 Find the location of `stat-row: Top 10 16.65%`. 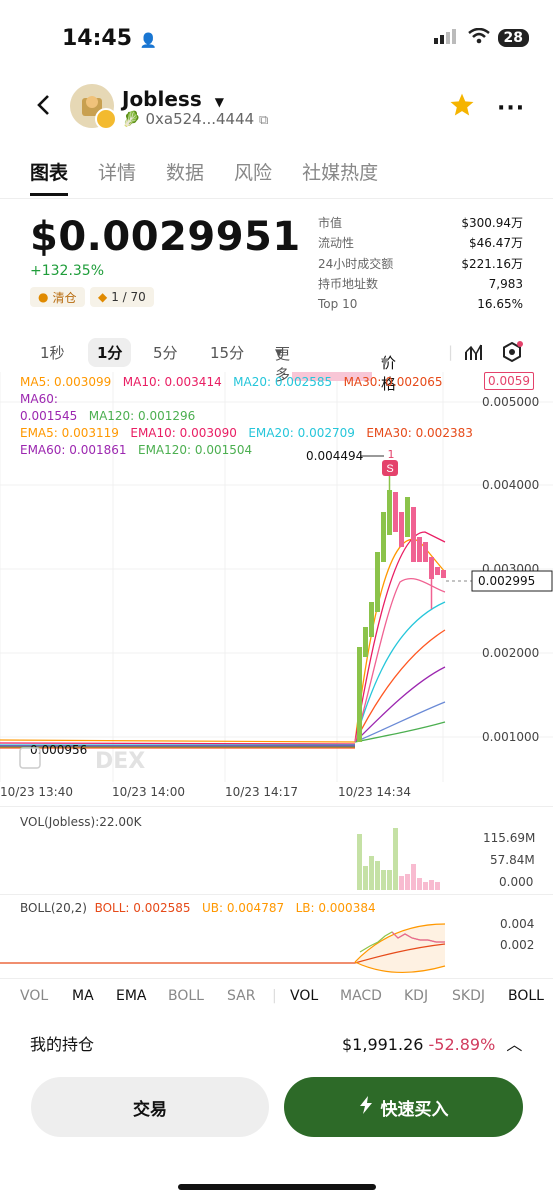

stat-row: Top 10 16.65% is located at coordinates (420, 304).